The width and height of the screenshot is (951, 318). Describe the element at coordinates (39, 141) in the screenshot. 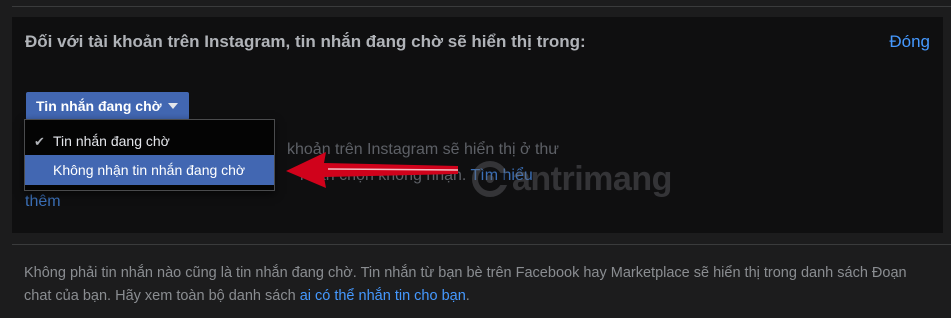

I see `checkmark-icon: ✔` at that location.